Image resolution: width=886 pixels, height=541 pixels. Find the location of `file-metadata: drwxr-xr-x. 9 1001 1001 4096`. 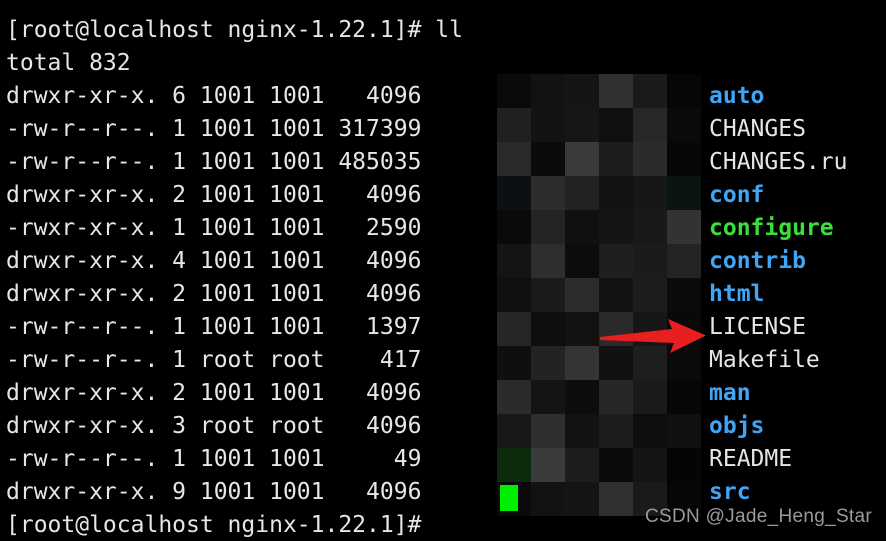

file-metadata: drwxr-xr-x. 9 1001 1001 4096 is located at coordinates (214, 492).